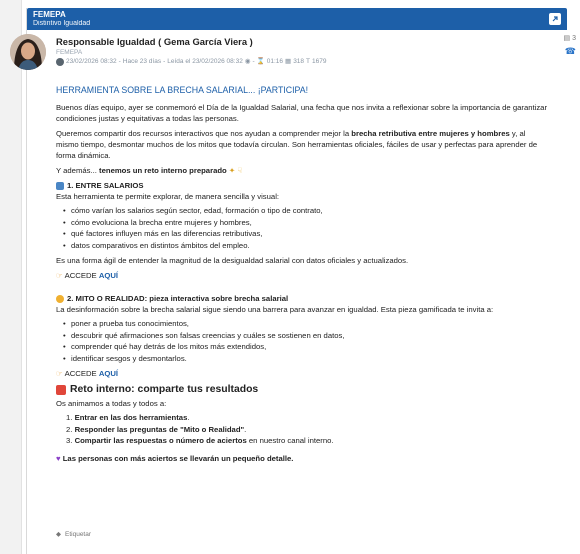 Image resolution: width=580 pixels, height=554 pixels. I want to click on section1-cta-link: AQUÍ, so click(108, 275).